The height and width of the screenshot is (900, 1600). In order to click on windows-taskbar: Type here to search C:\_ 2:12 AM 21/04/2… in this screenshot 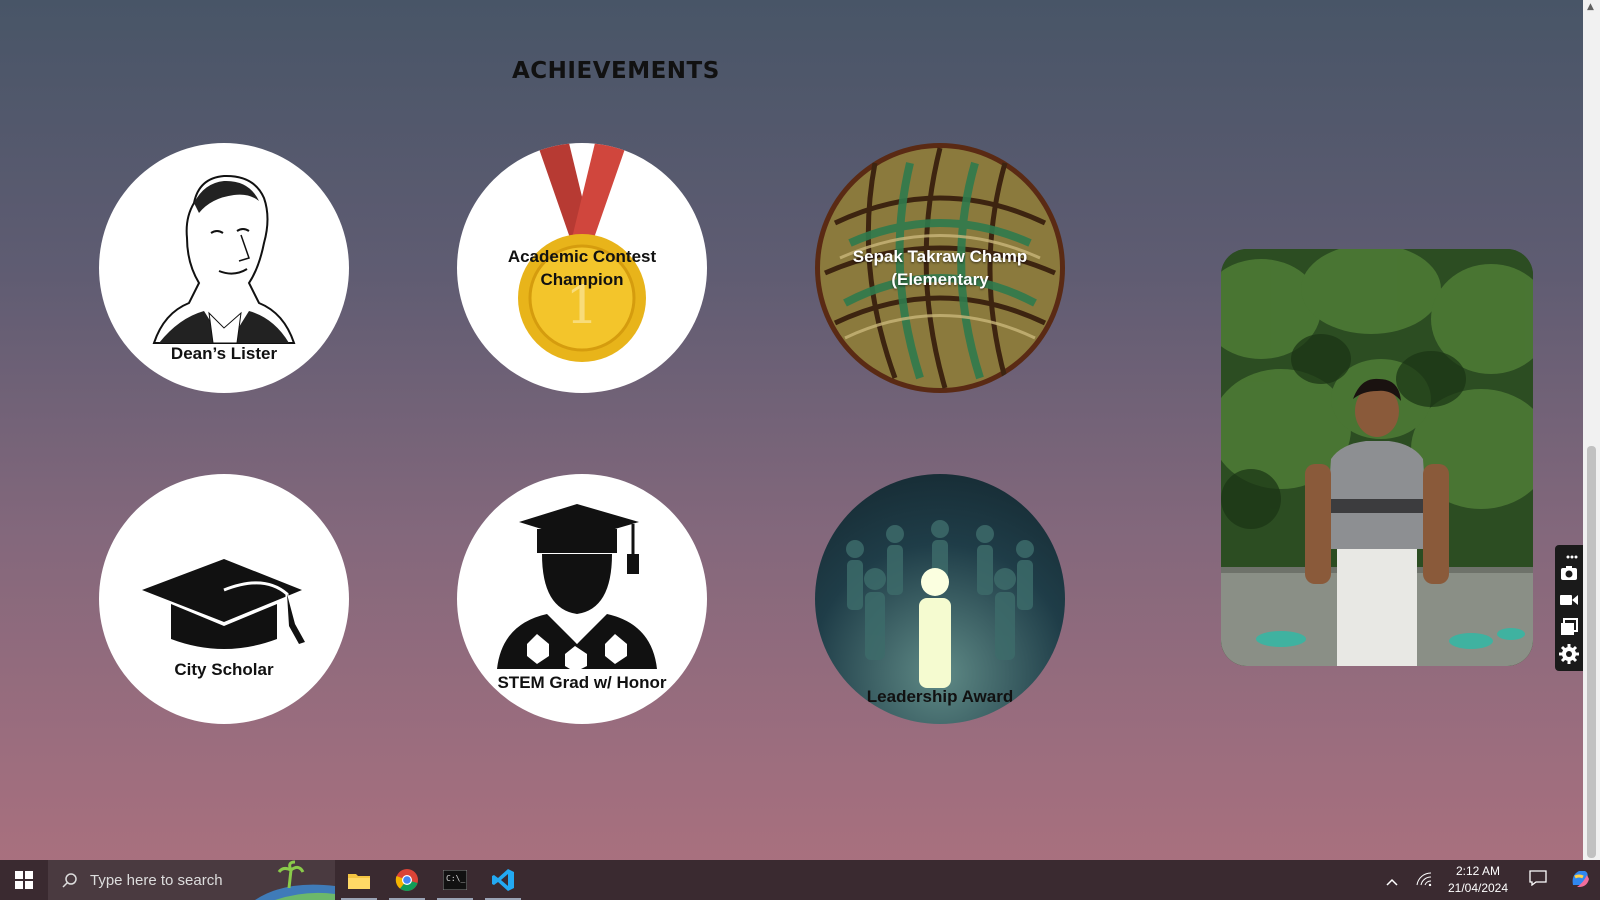, I will do `click(800, 880)`.